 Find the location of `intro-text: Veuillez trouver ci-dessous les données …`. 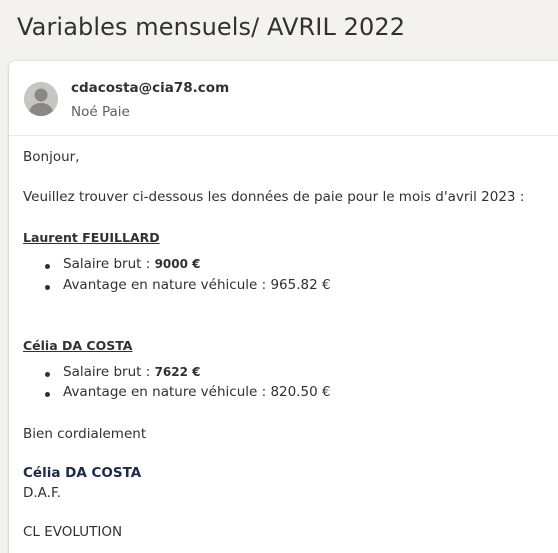

intro-text: Veuillez trouver ci-dessous les données … is located at coordinates (274, 197).